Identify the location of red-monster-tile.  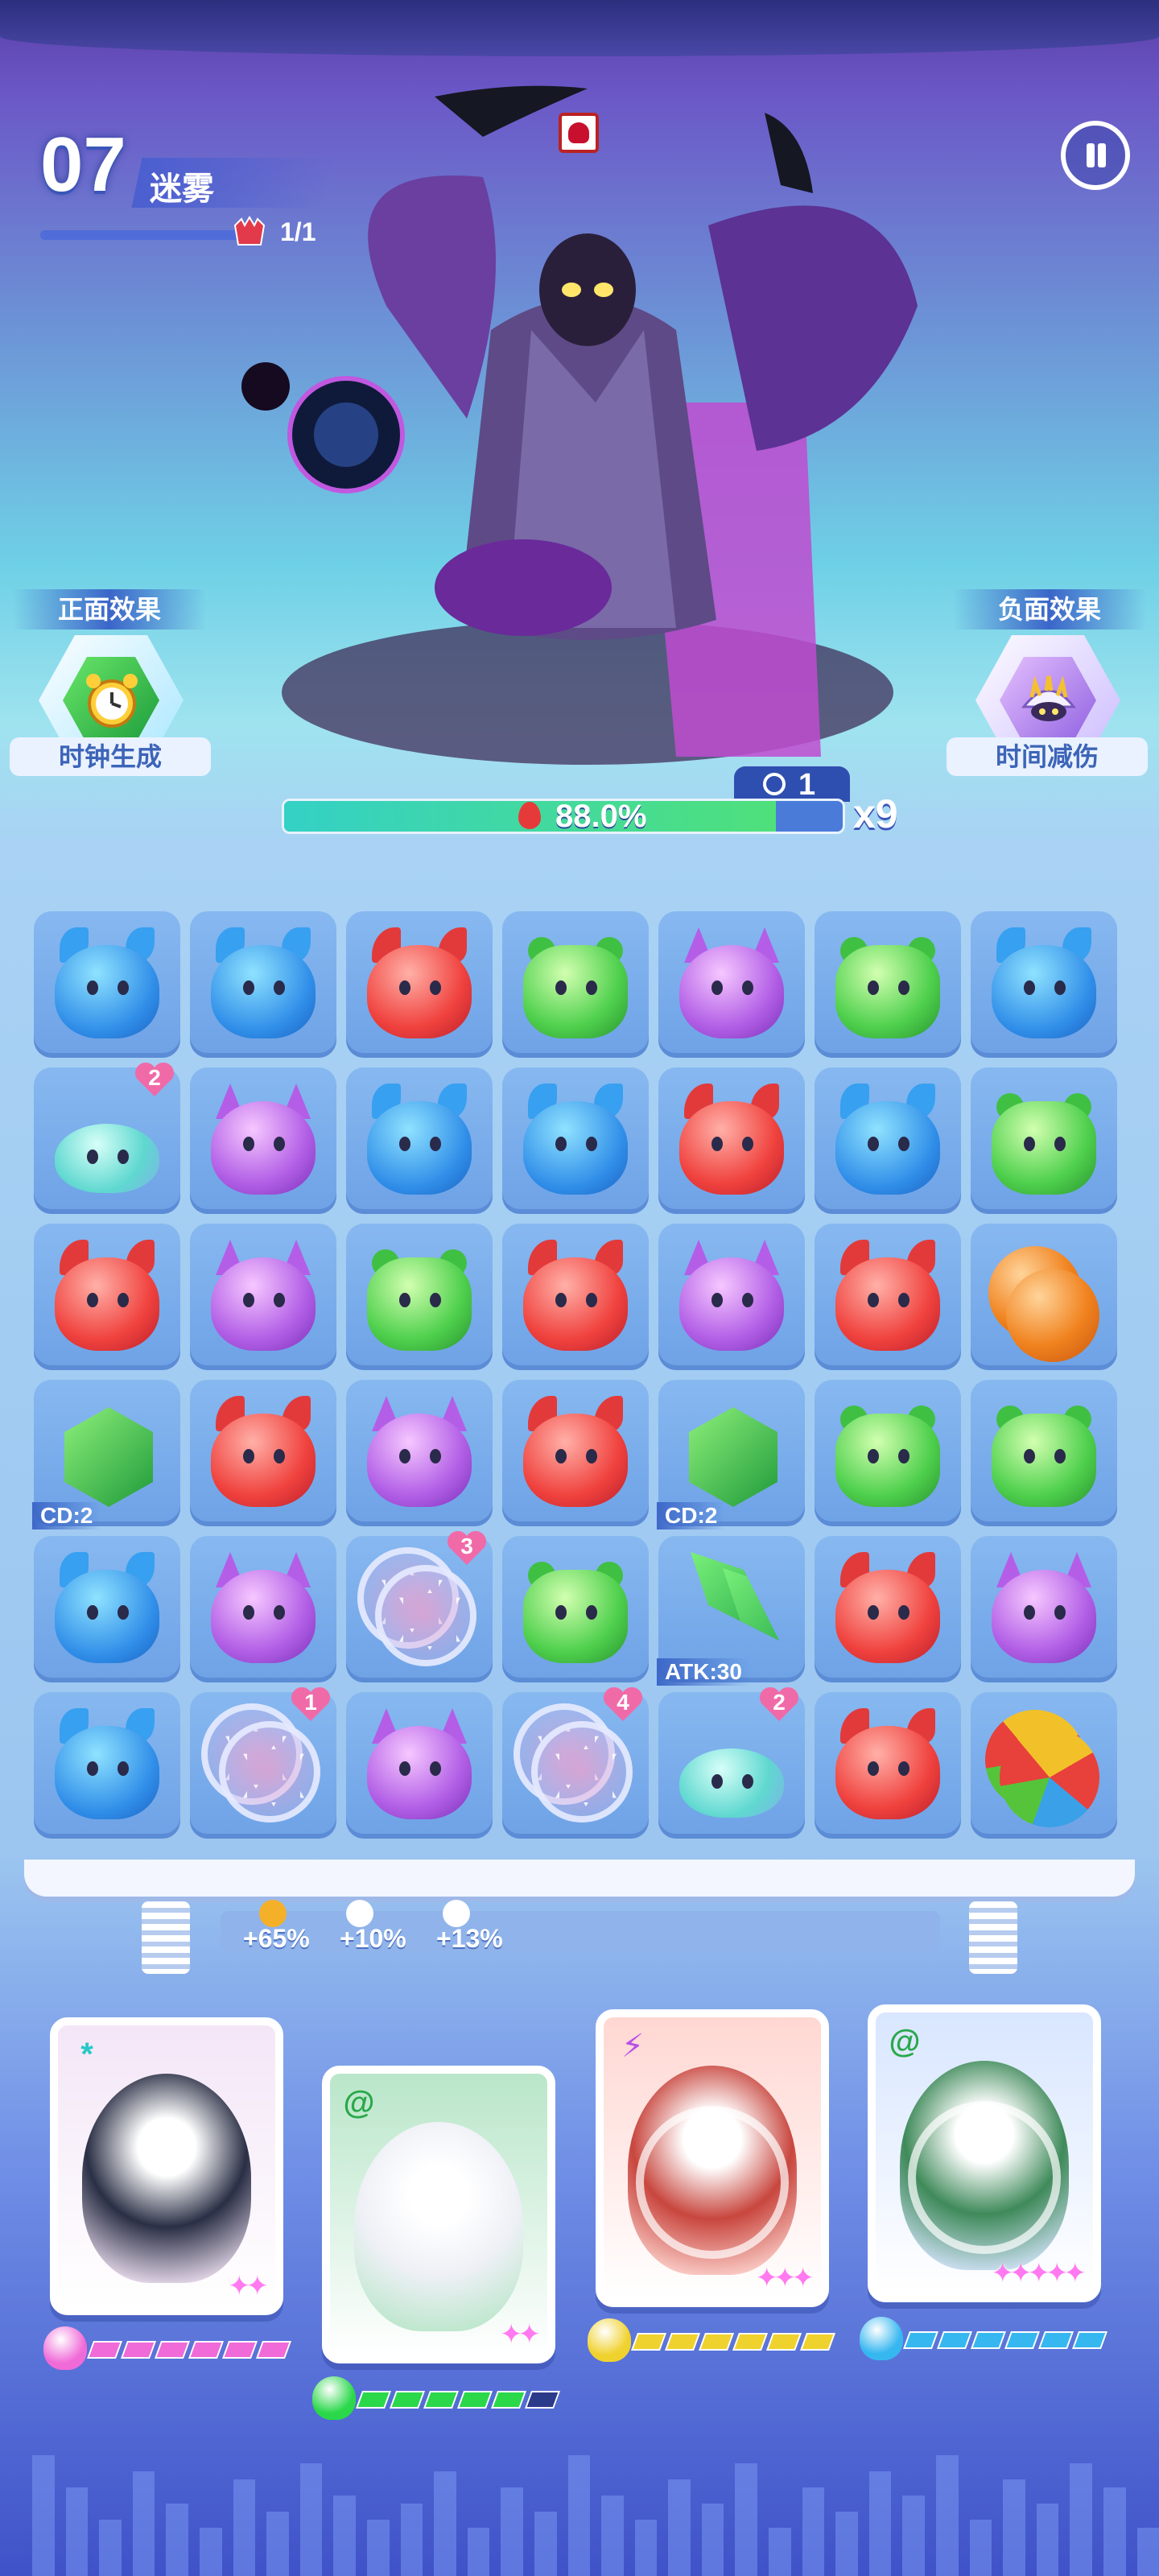
(575, 1295).